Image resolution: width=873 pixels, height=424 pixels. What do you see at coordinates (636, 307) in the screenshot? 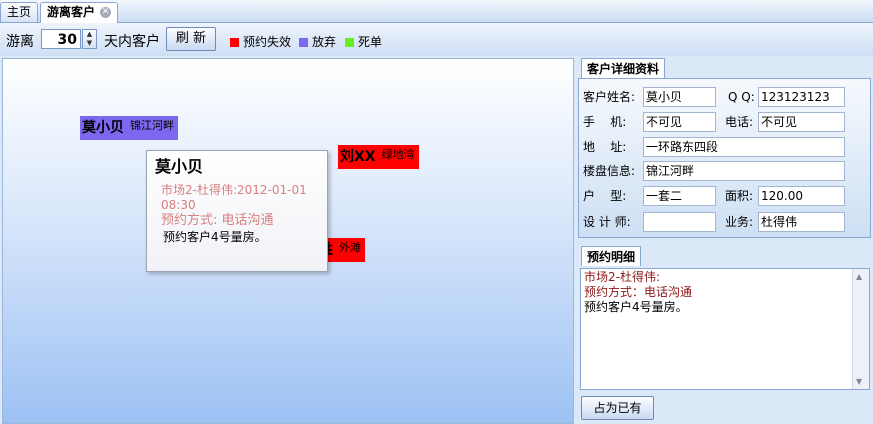
I see `appointment-line-3: 预约客户4号量房。` at bounding box center [636, 307].